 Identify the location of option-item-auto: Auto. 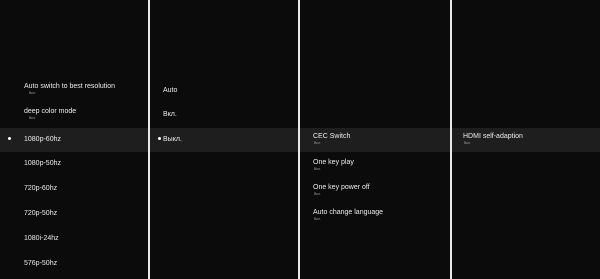
(224, 91).